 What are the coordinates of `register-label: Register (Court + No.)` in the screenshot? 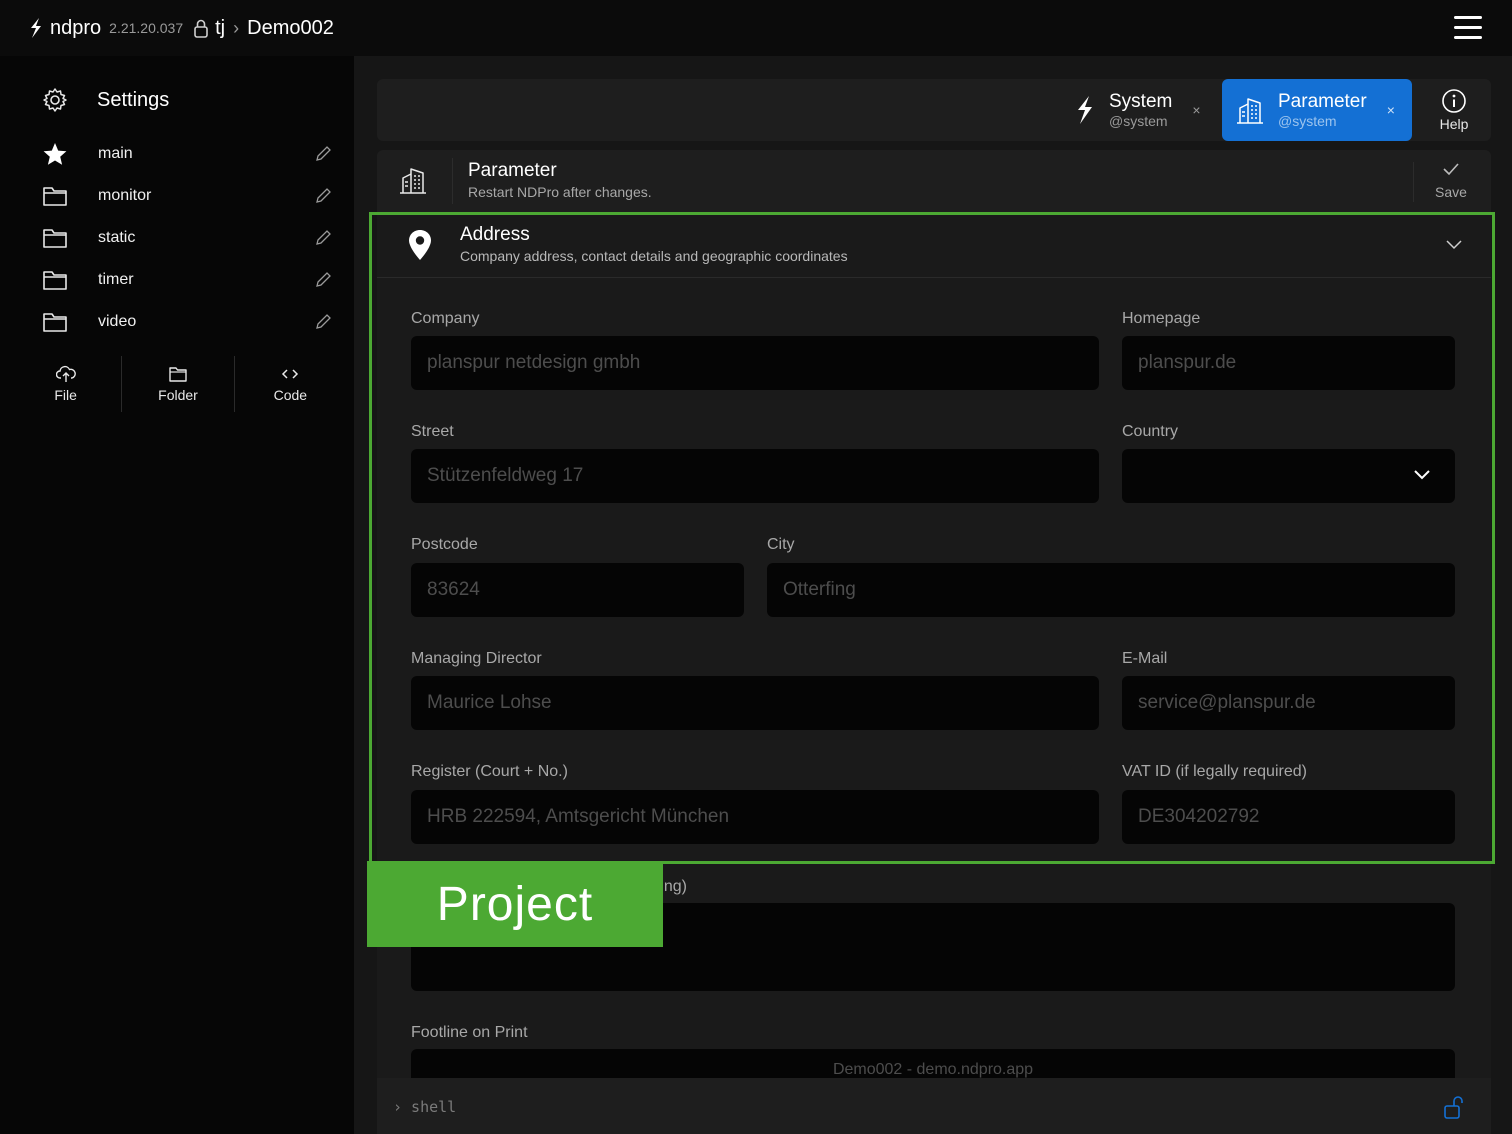 It's located at (489, 771).